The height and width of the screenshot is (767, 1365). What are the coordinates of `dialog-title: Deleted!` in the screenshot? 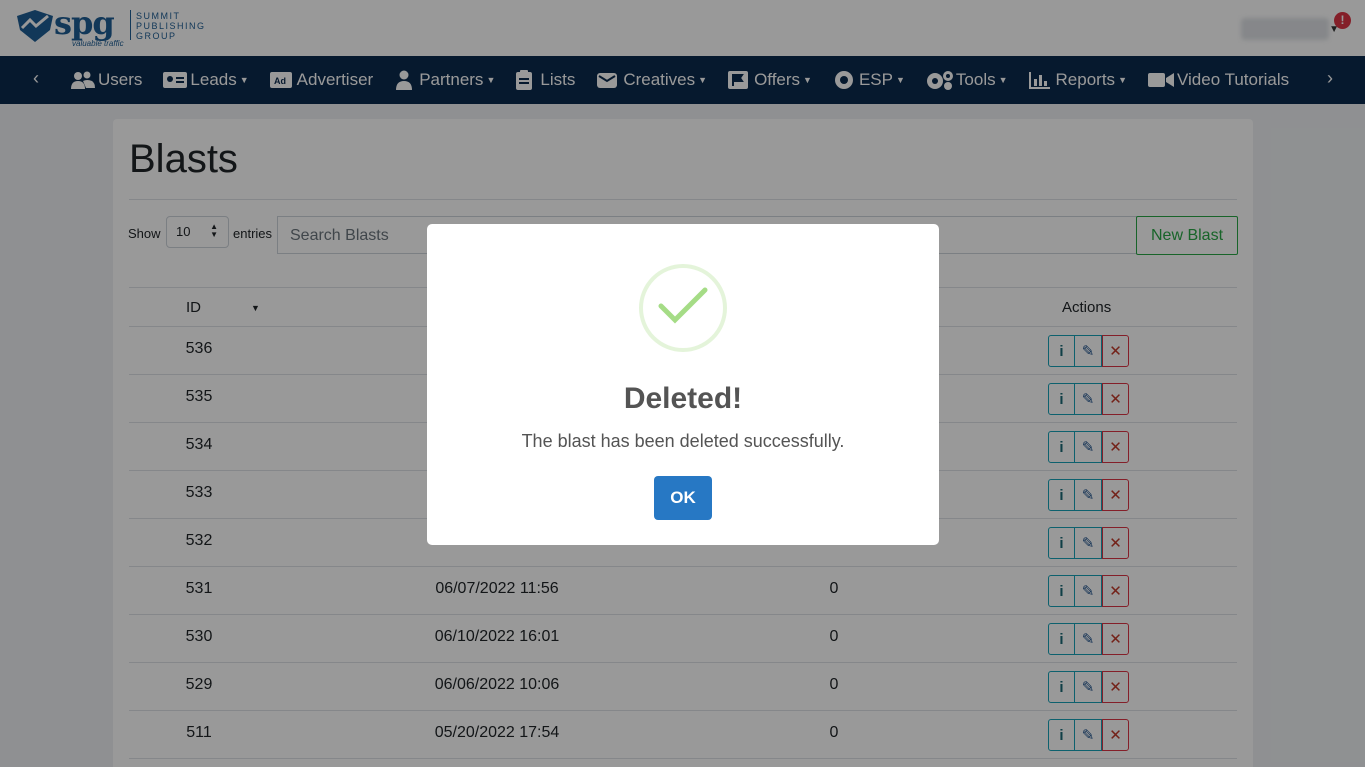 It's located at (683, 398).